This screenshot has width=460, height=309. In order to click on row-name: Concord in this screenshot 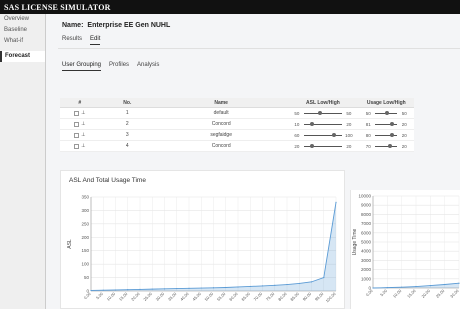, I will do `click(221, 146)`.